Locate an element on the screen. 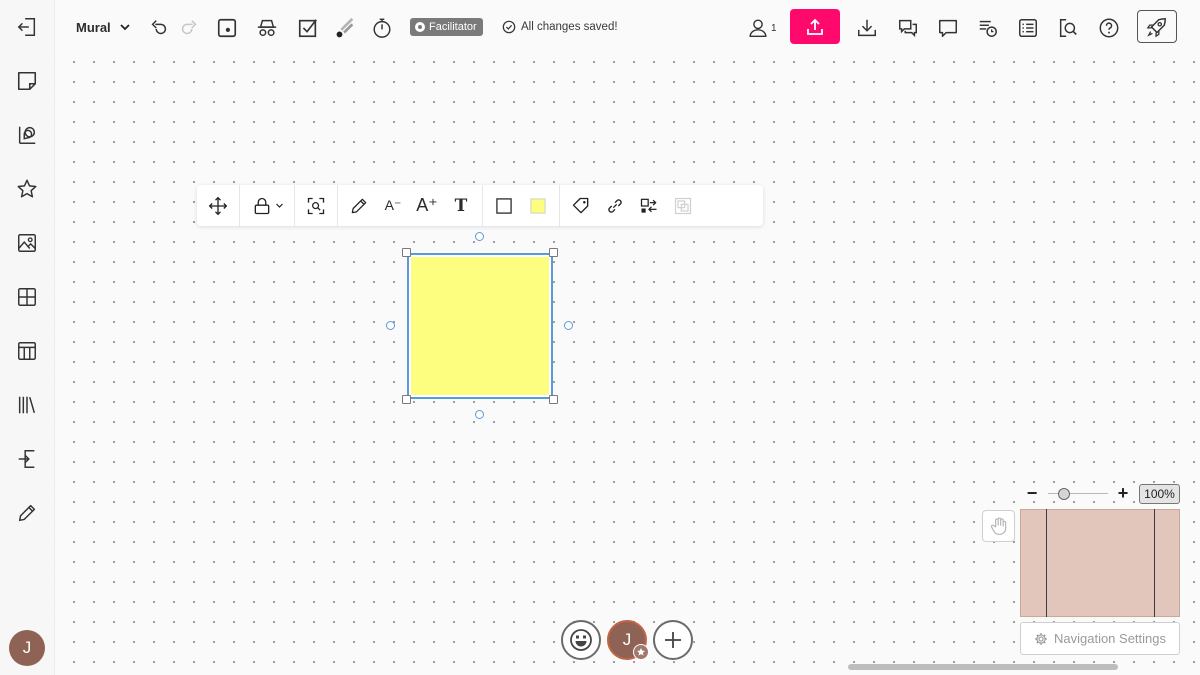 The height and width of the screenshot is (675, 1200). user-avatar: J is located at coordinates (27, 648).